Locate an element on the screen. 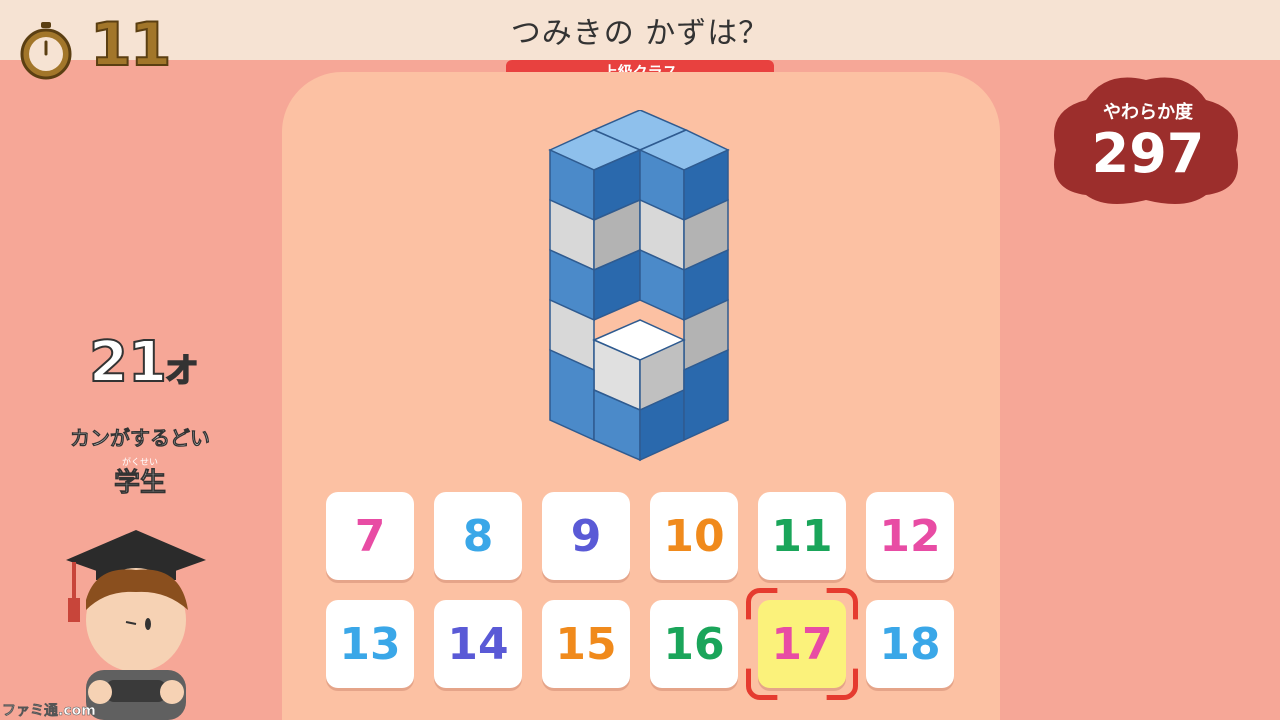 This screenshot has height=720, width=1280. answer-label: 10 is located at coordinates (694, 536).